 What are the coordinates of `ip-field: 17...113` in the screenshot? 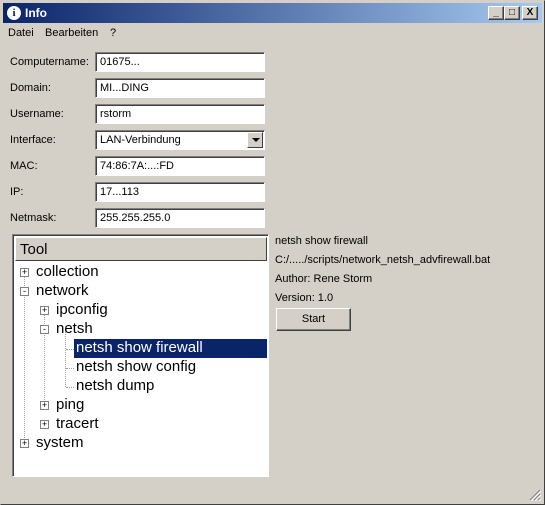 It's located at (180, 192).